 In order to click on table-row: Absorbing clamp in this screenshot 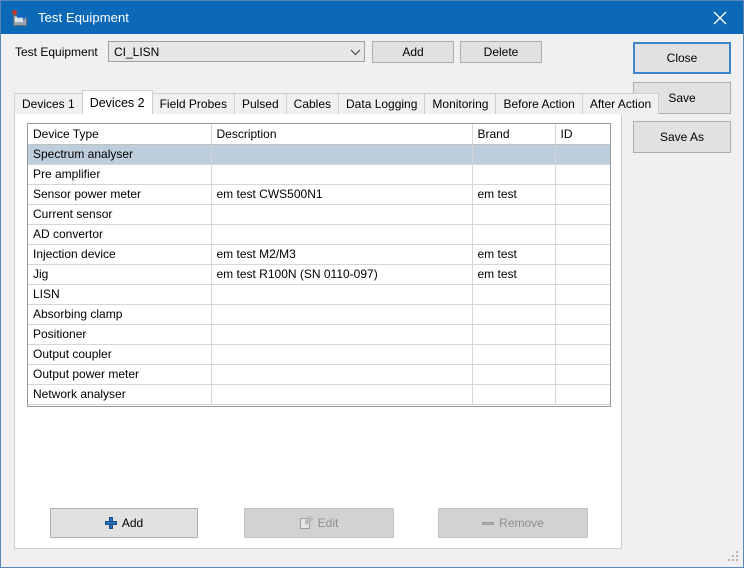, I will do `click(319, 314)`.